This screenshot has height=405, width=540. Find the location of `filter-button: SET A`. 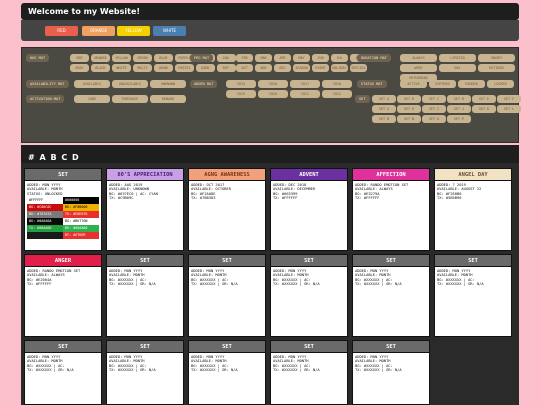

filter-button: SET A is located at coordinates (384, 99).